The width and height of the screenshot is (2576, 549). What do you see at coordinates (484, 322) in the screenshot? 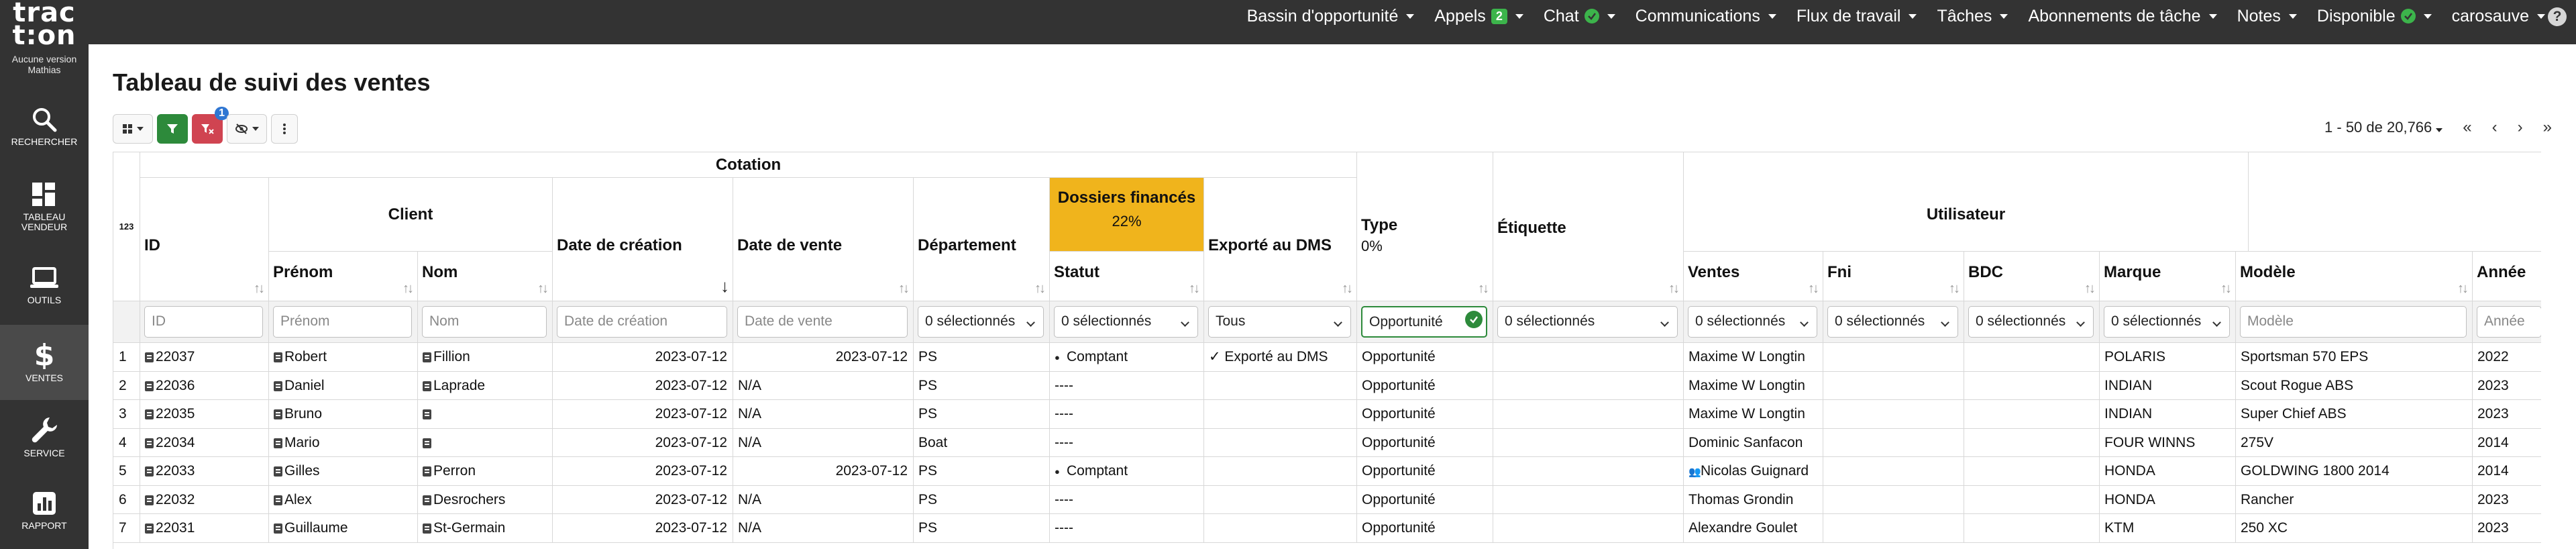
I see `filter-nom-input: Nom` at bounding box center [484, 322].